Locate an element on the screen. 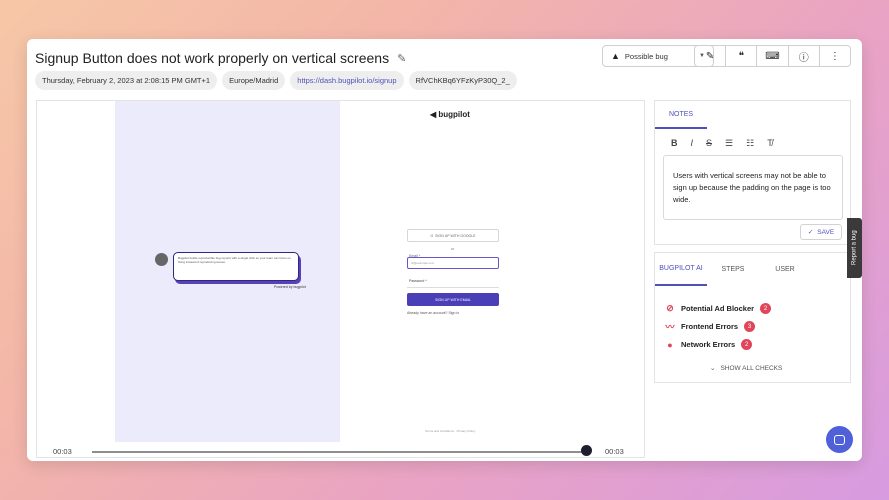  more-vertical-icon: ⋮ is located at coordinates (834, 56).